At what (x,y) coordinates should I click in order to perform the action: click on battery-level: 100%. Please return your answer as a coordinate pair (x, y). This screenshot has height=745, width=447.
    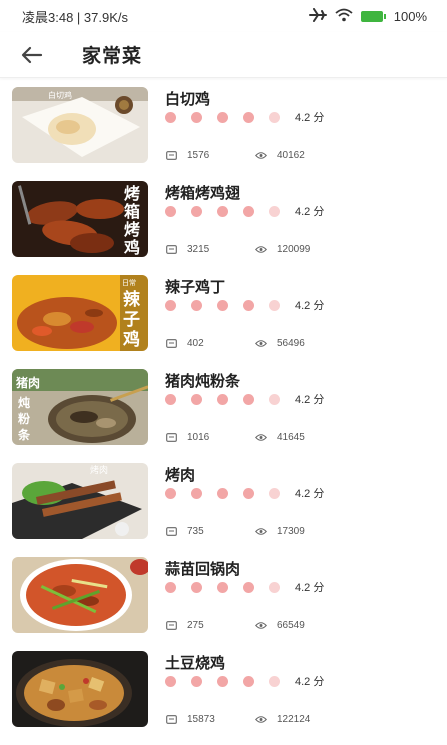
    Looking at the image, I should click on (410, 16).